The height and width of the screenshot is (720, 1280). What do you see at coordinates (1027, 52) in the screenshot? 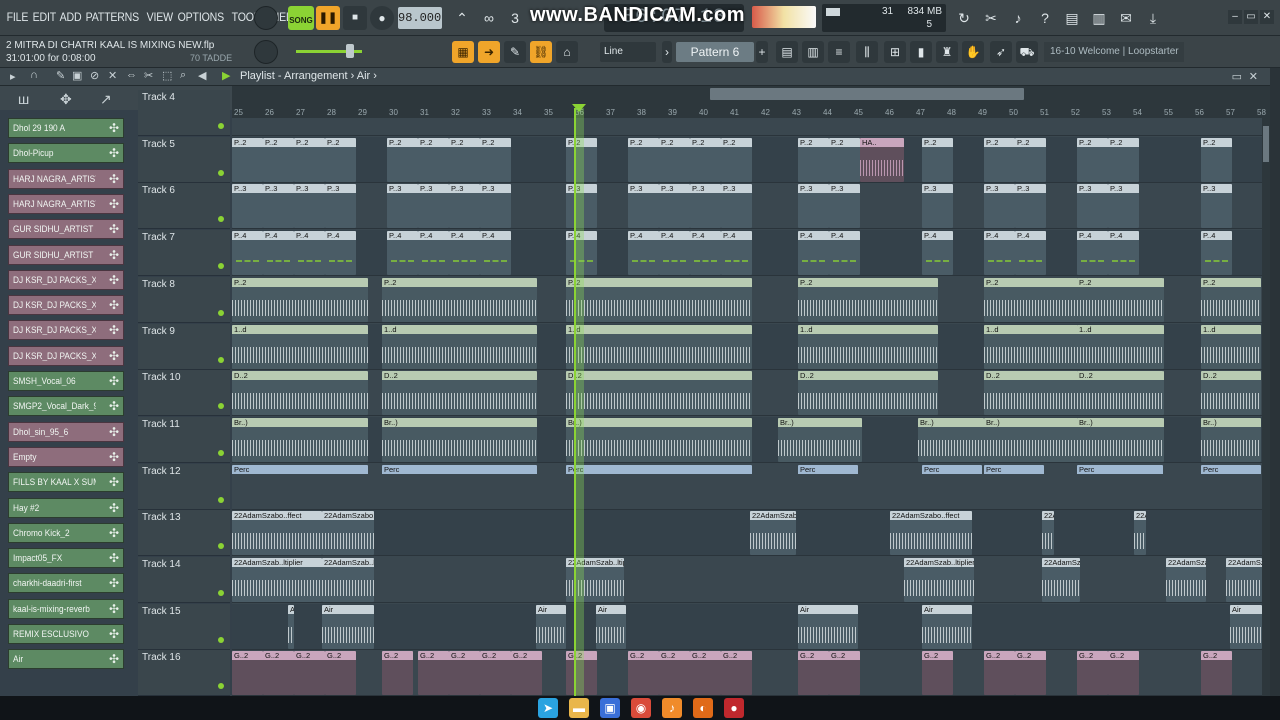
I see `shop-icon: ⛟` at bounding box center [1027, 52].